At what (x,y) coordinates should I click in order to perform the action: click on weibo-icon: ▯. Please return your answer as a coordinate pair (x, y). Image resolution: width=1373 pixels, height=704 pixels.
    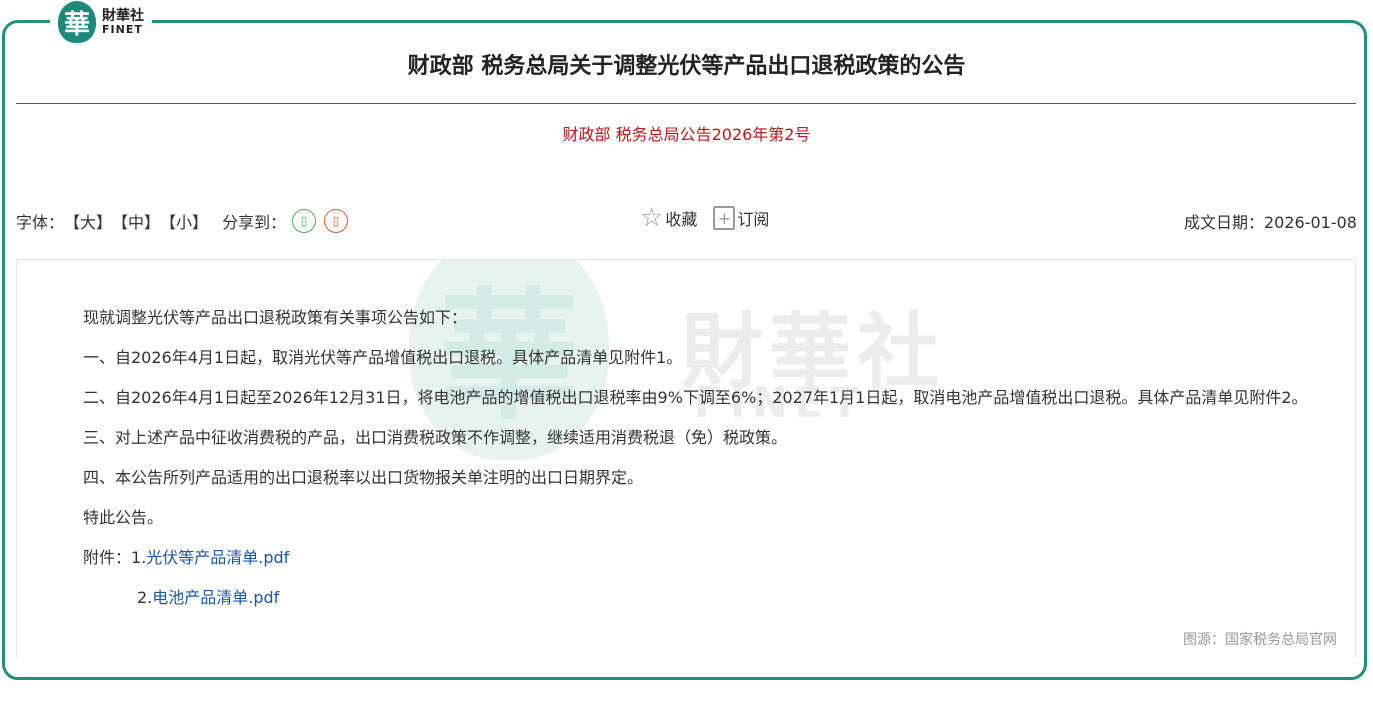
    Looking at the image, I should click on (336, 221).